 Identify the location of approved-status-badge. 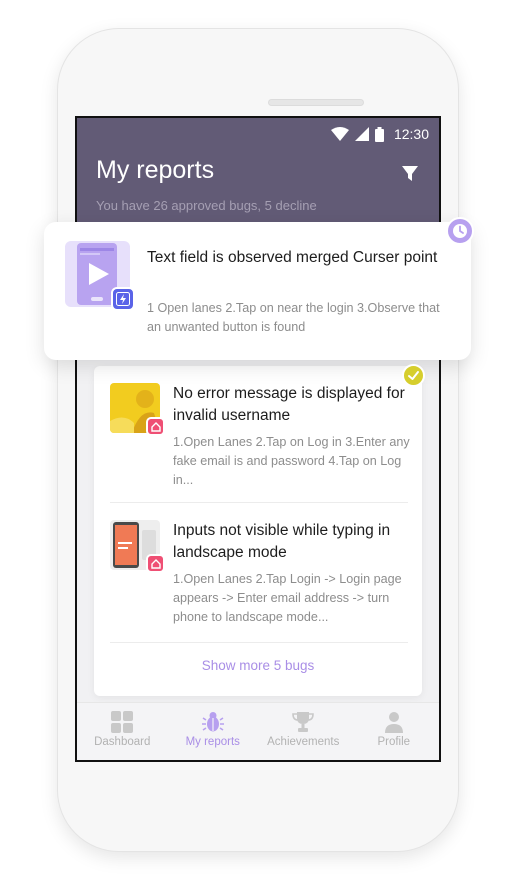
(413, 375).